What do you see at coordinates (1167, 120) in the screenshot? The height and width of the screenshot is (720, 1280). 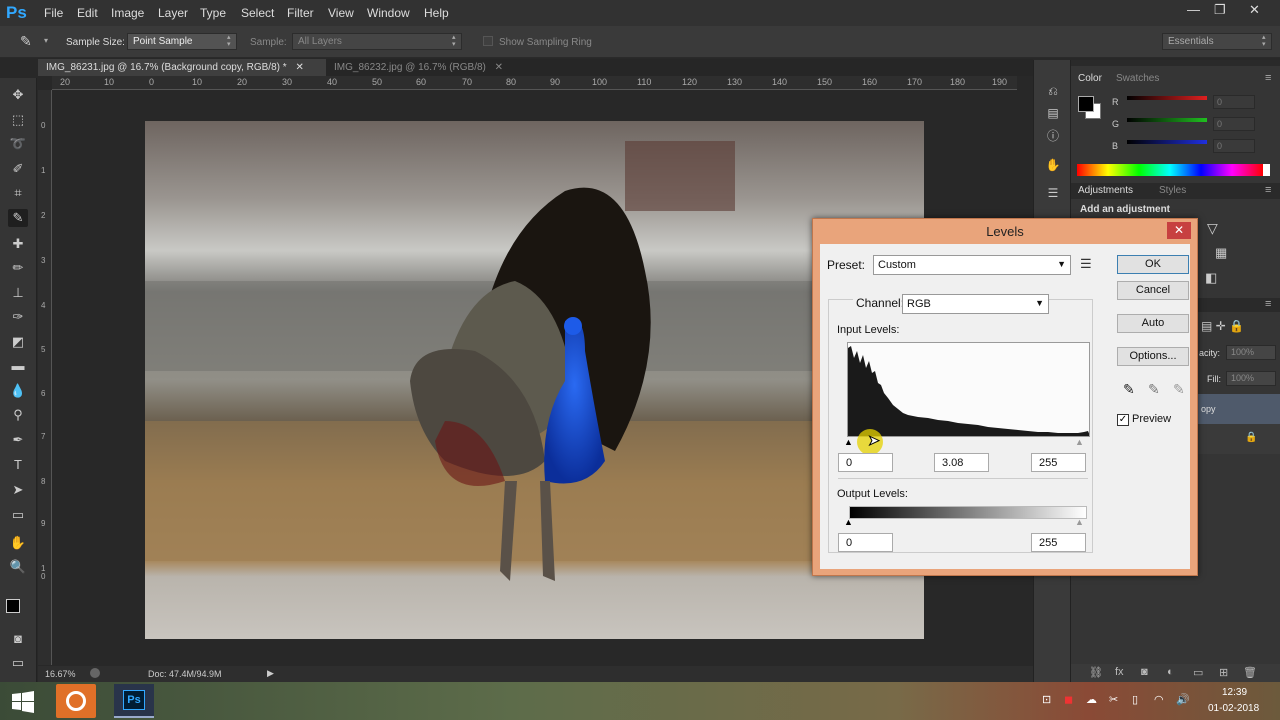 I see `g-slider-track` at bounding box center [1167, 120].